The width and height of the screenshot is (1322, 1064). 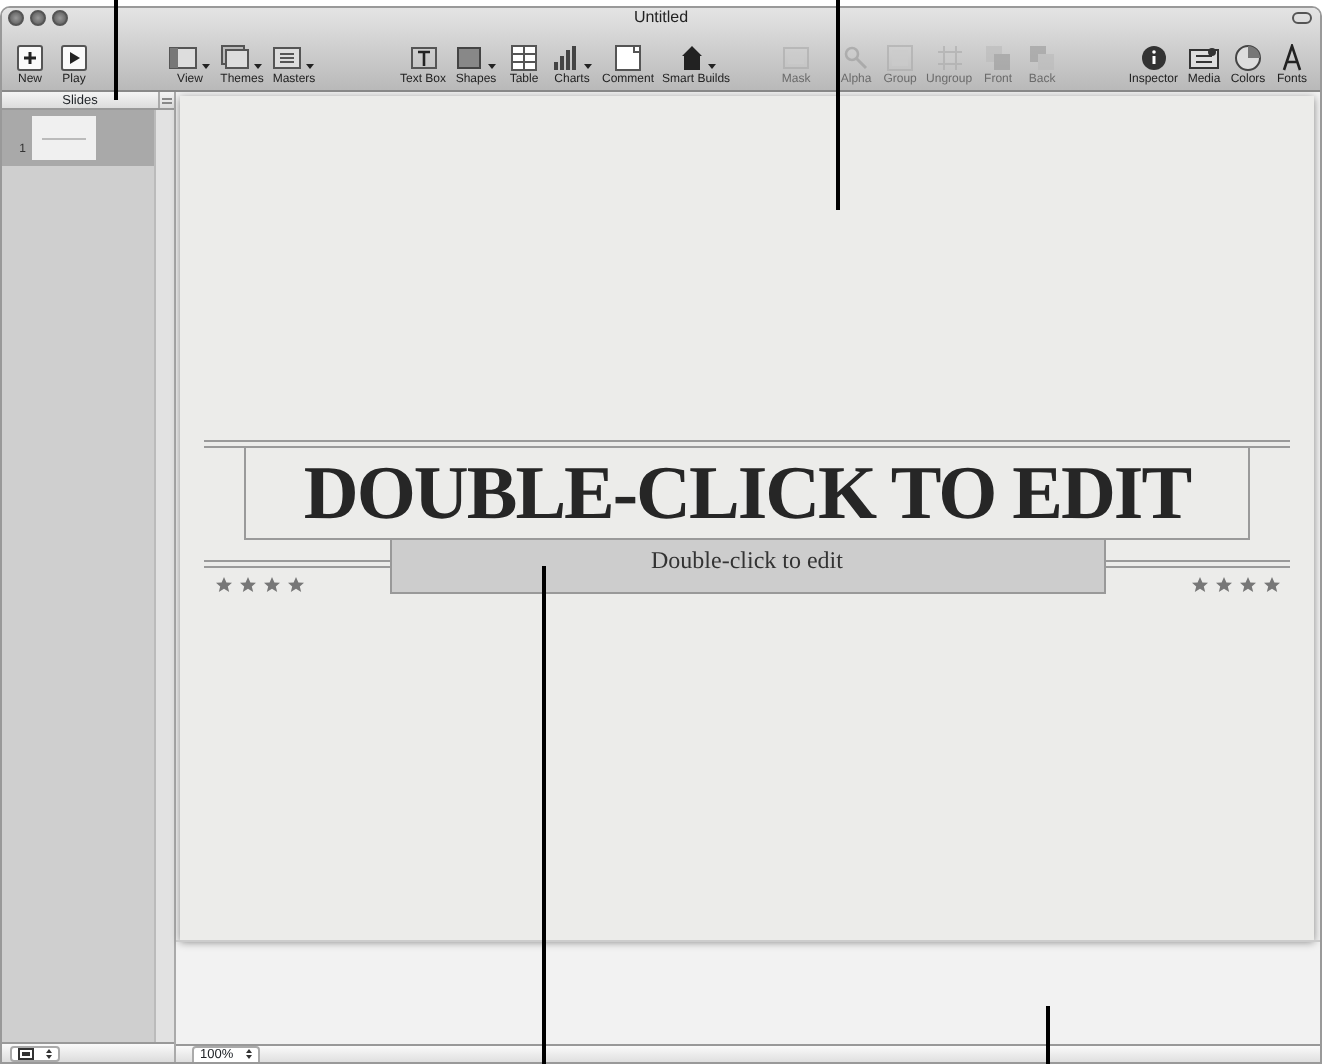 What do you see at coordinates (1302, 18) in the screenshot?
I see `toolbar-toggle-button` at bounding box center [1302, 18].